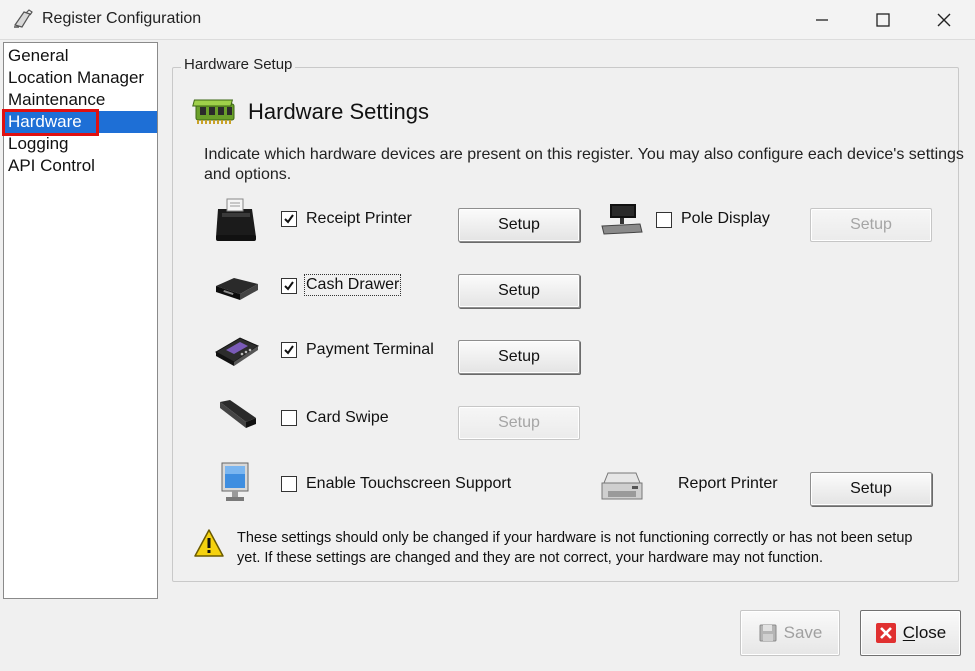 This screenshot has height=671, width=975. Describe the element at coordinates (237, 351) in the screenshot. I see `payment-terminal-icon` at that location.